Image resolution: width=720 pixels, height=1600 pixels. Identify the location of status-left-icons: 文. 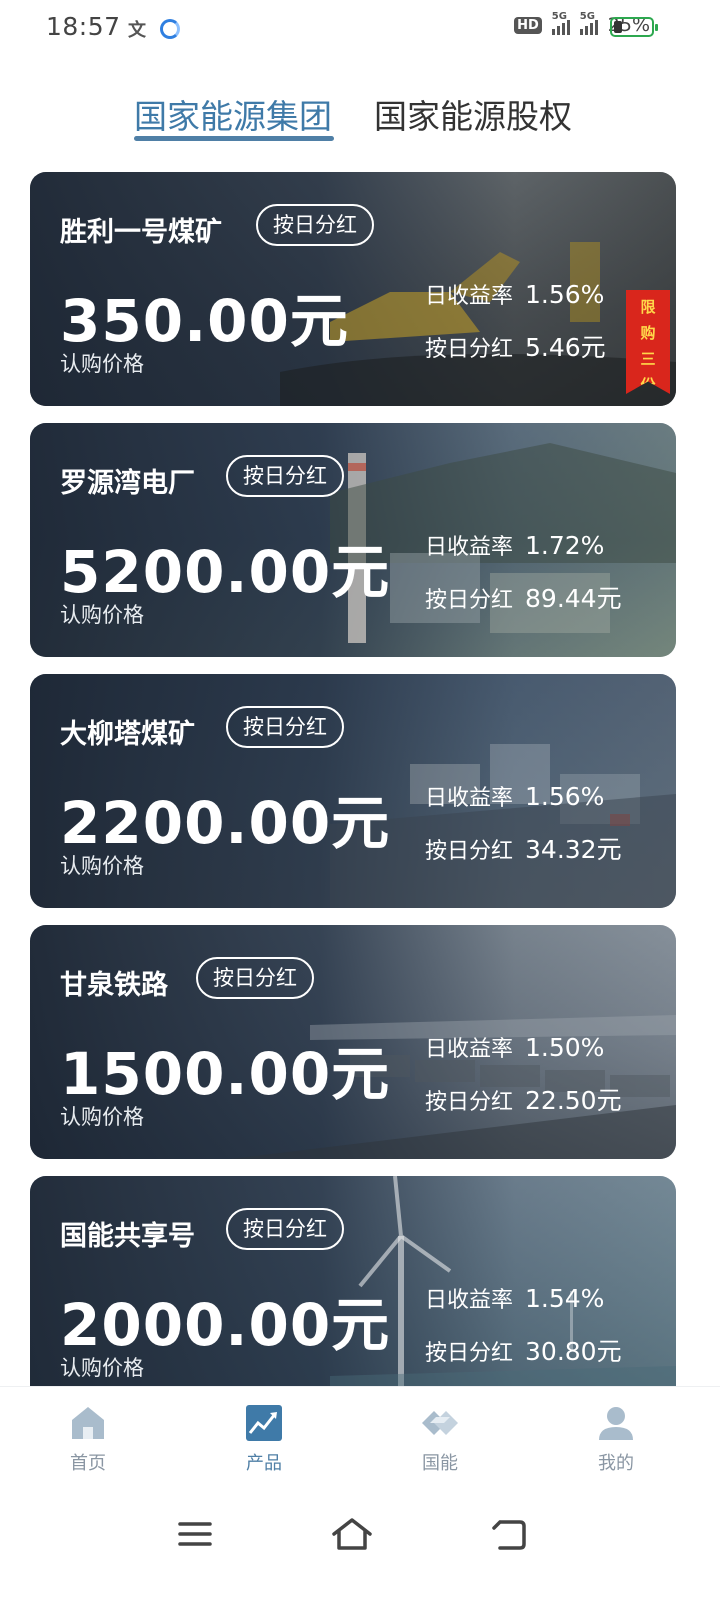
(154, 29).